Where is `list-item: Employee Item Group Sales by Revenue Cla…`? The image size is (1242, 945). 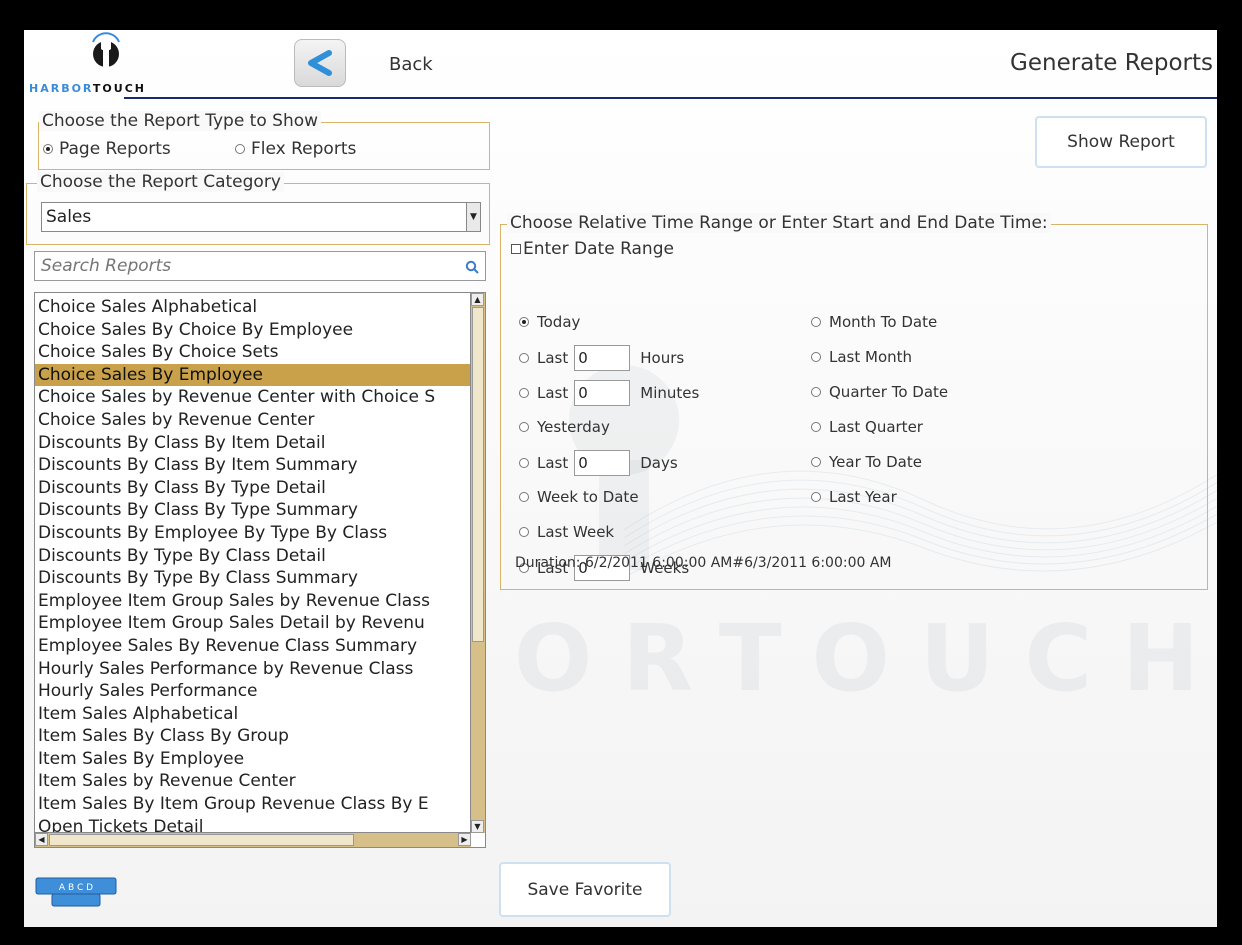 list-item: Employee Item Group Sales by Revenue Cla… is located at coordinates (253, 601).